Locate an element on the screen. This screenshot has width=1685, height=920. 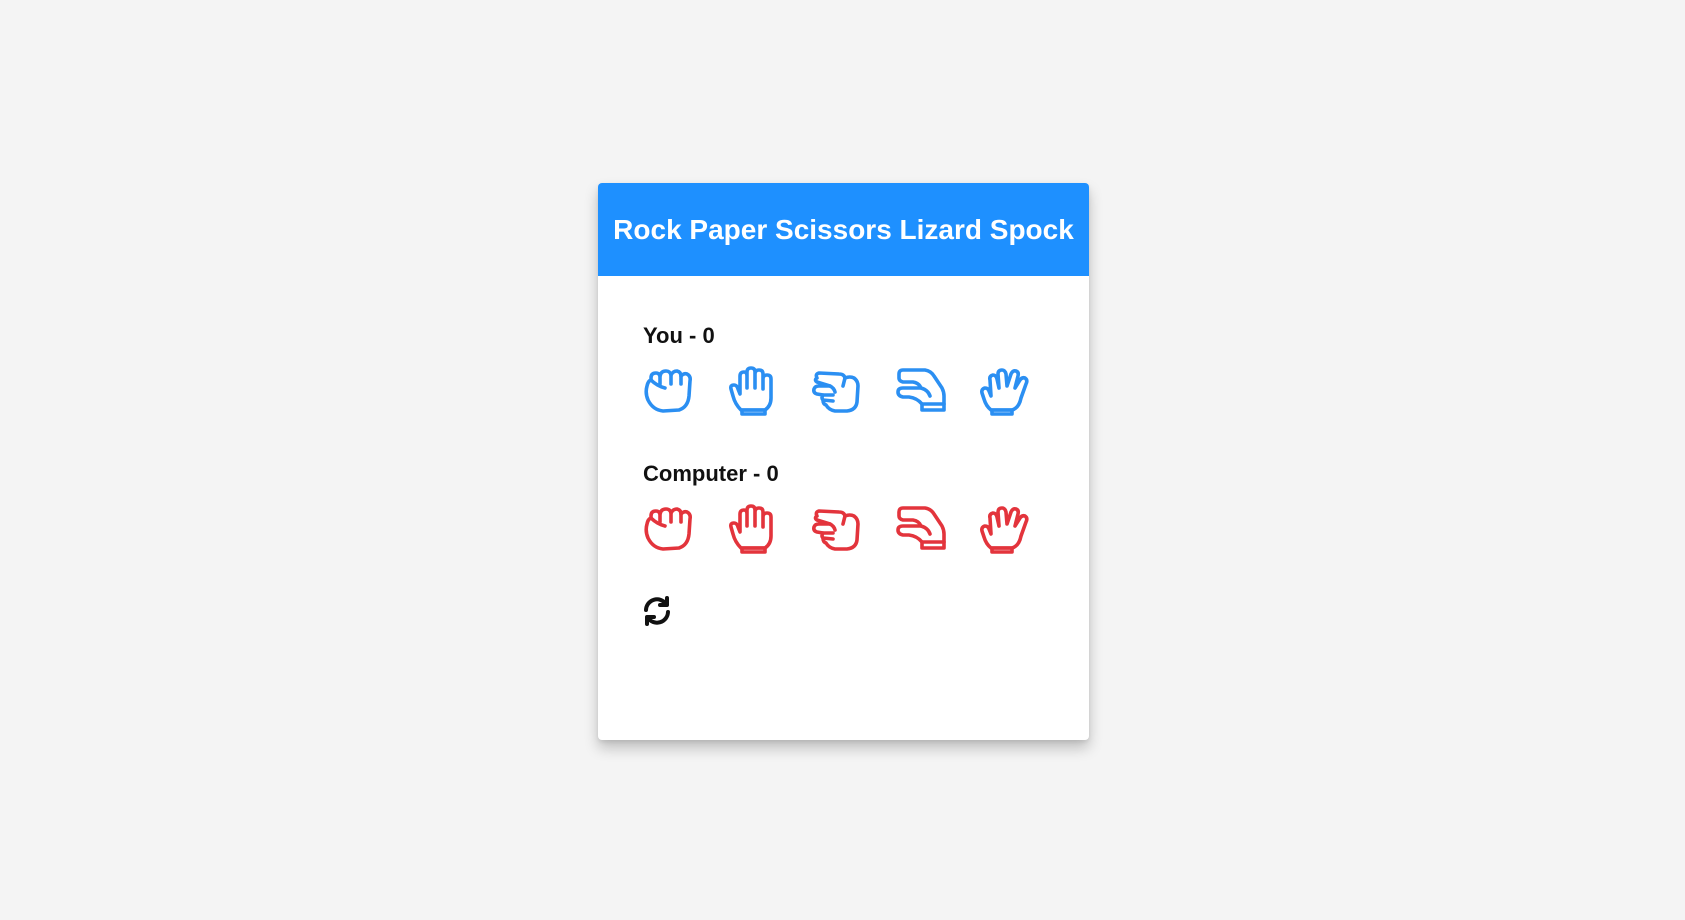
page-title: Rock Paper Scissors Lizard Spock is located at coordinates (843, 229).